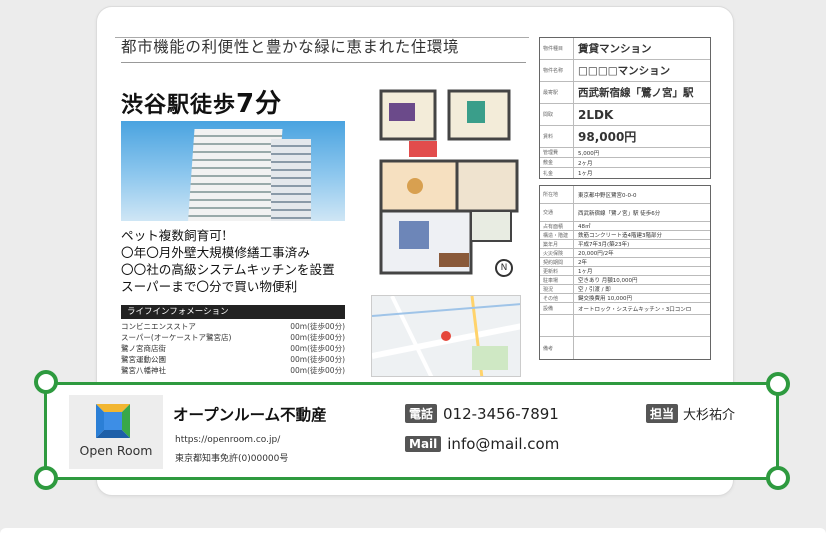  Describe the element at coordinates (250, 415) in the screenshot. I see `company-name: オープンルーム不動産` at that location.